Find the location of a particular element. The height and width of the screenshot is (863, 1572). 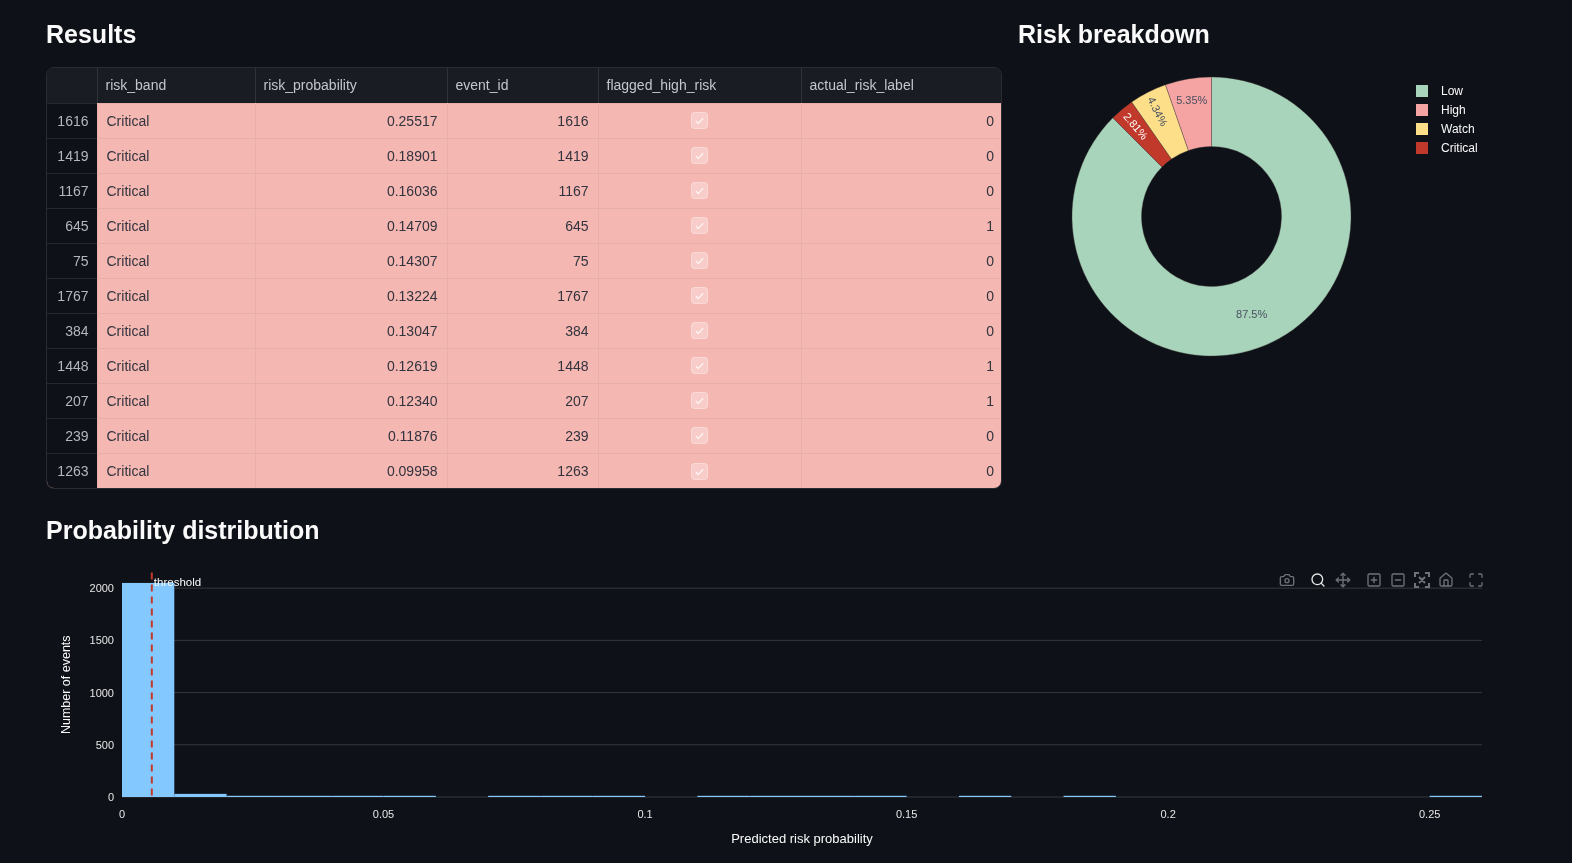

table-cell: 75 is located at coordinates (522, 260).